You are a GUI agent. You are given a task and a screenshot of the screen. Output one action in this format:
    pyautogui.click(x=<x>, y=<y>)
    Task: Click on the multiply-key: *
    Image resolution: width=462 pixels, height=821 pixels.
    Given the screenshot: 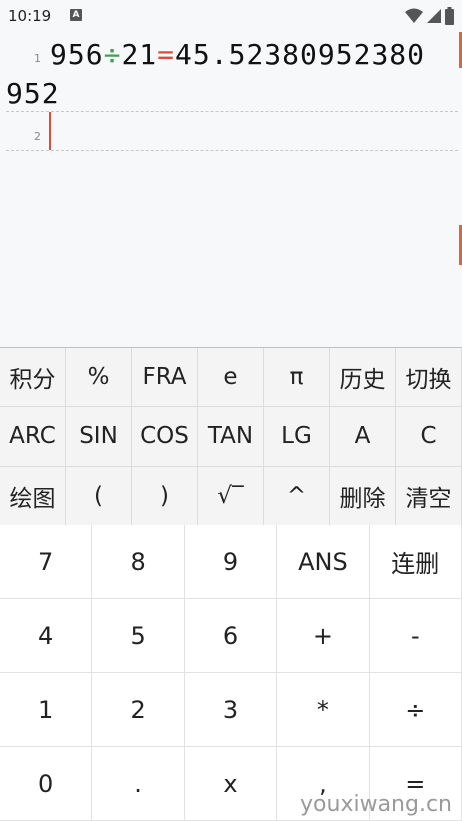 What is the action you would take?
    pyautogui.click(x=323, y=710)
    